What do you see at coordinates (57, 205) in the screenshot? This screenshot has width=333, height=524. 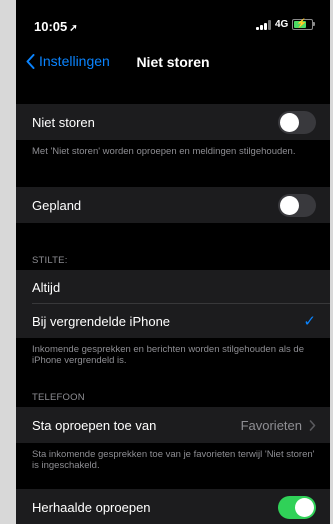 I see `scheduled-label: Gepland` at bounding box center [57, 205].